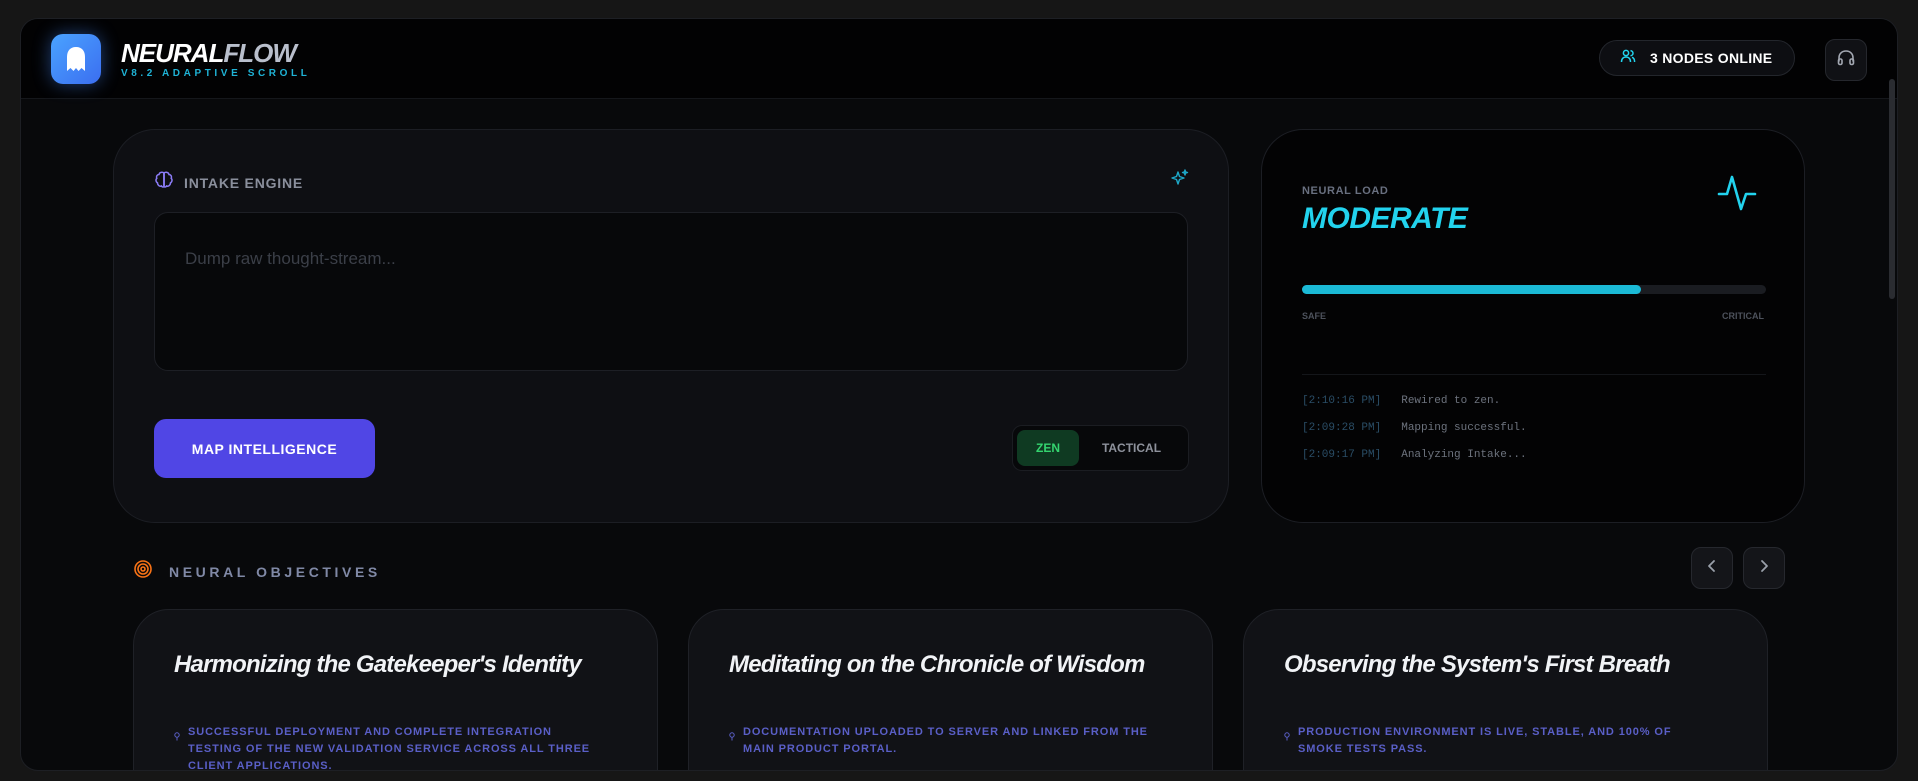 Image resolution: width=1918 pixels, height=781 pixels. What do you see at coordinates (378, 664) in the screenshot?
I see `objective-title: Harmonizing the Gatekeeper's Identity` at bounding box center [378, 664].